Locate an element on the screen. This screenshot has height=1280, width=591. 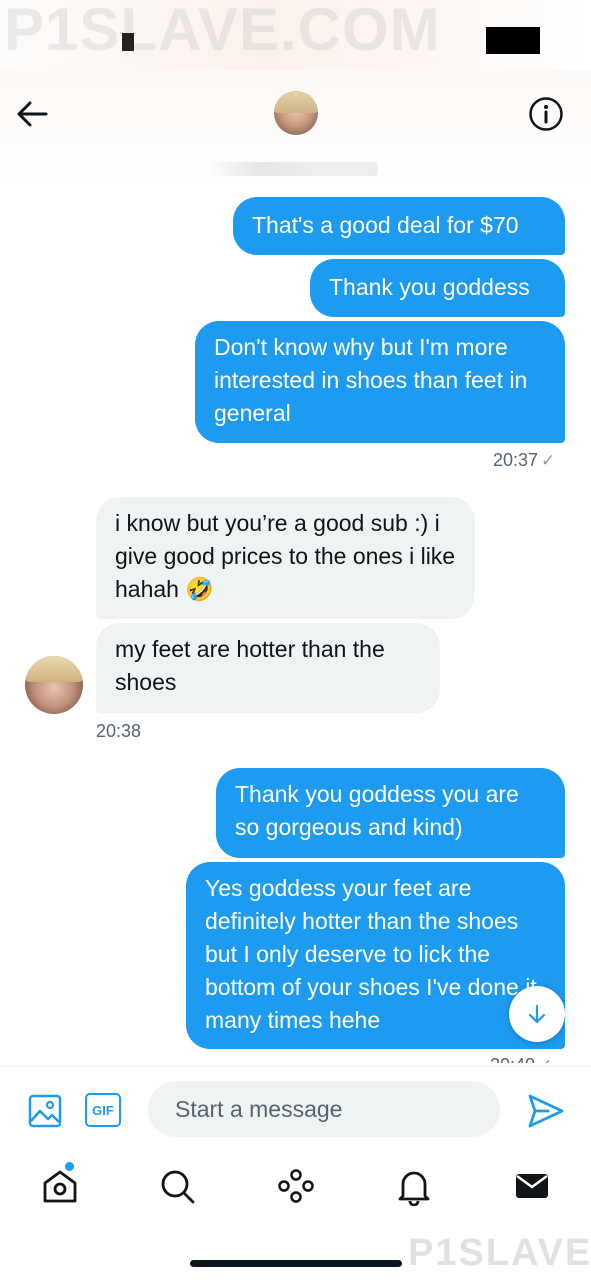
send-button is located at coordinates (546, 1111).